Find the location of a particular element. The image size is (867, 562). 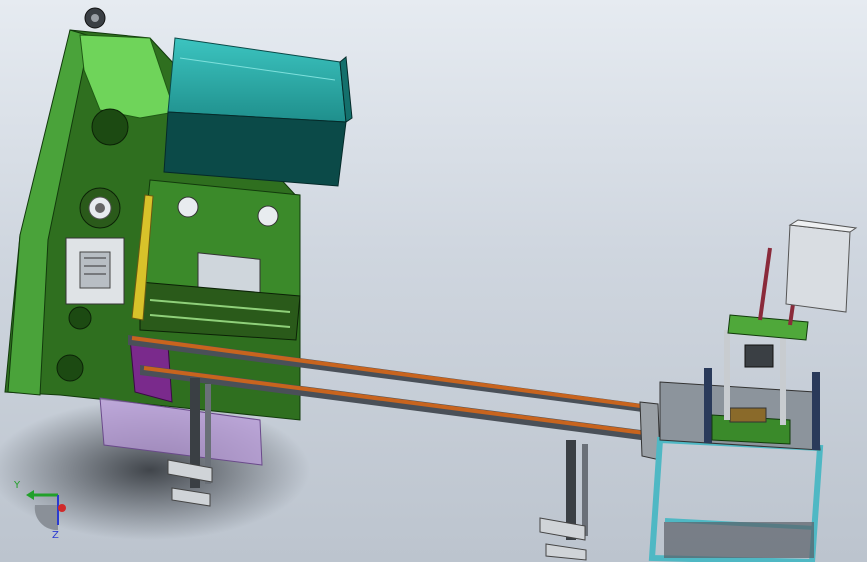

axis-z-label: Z is located at coordinates (55, 535).